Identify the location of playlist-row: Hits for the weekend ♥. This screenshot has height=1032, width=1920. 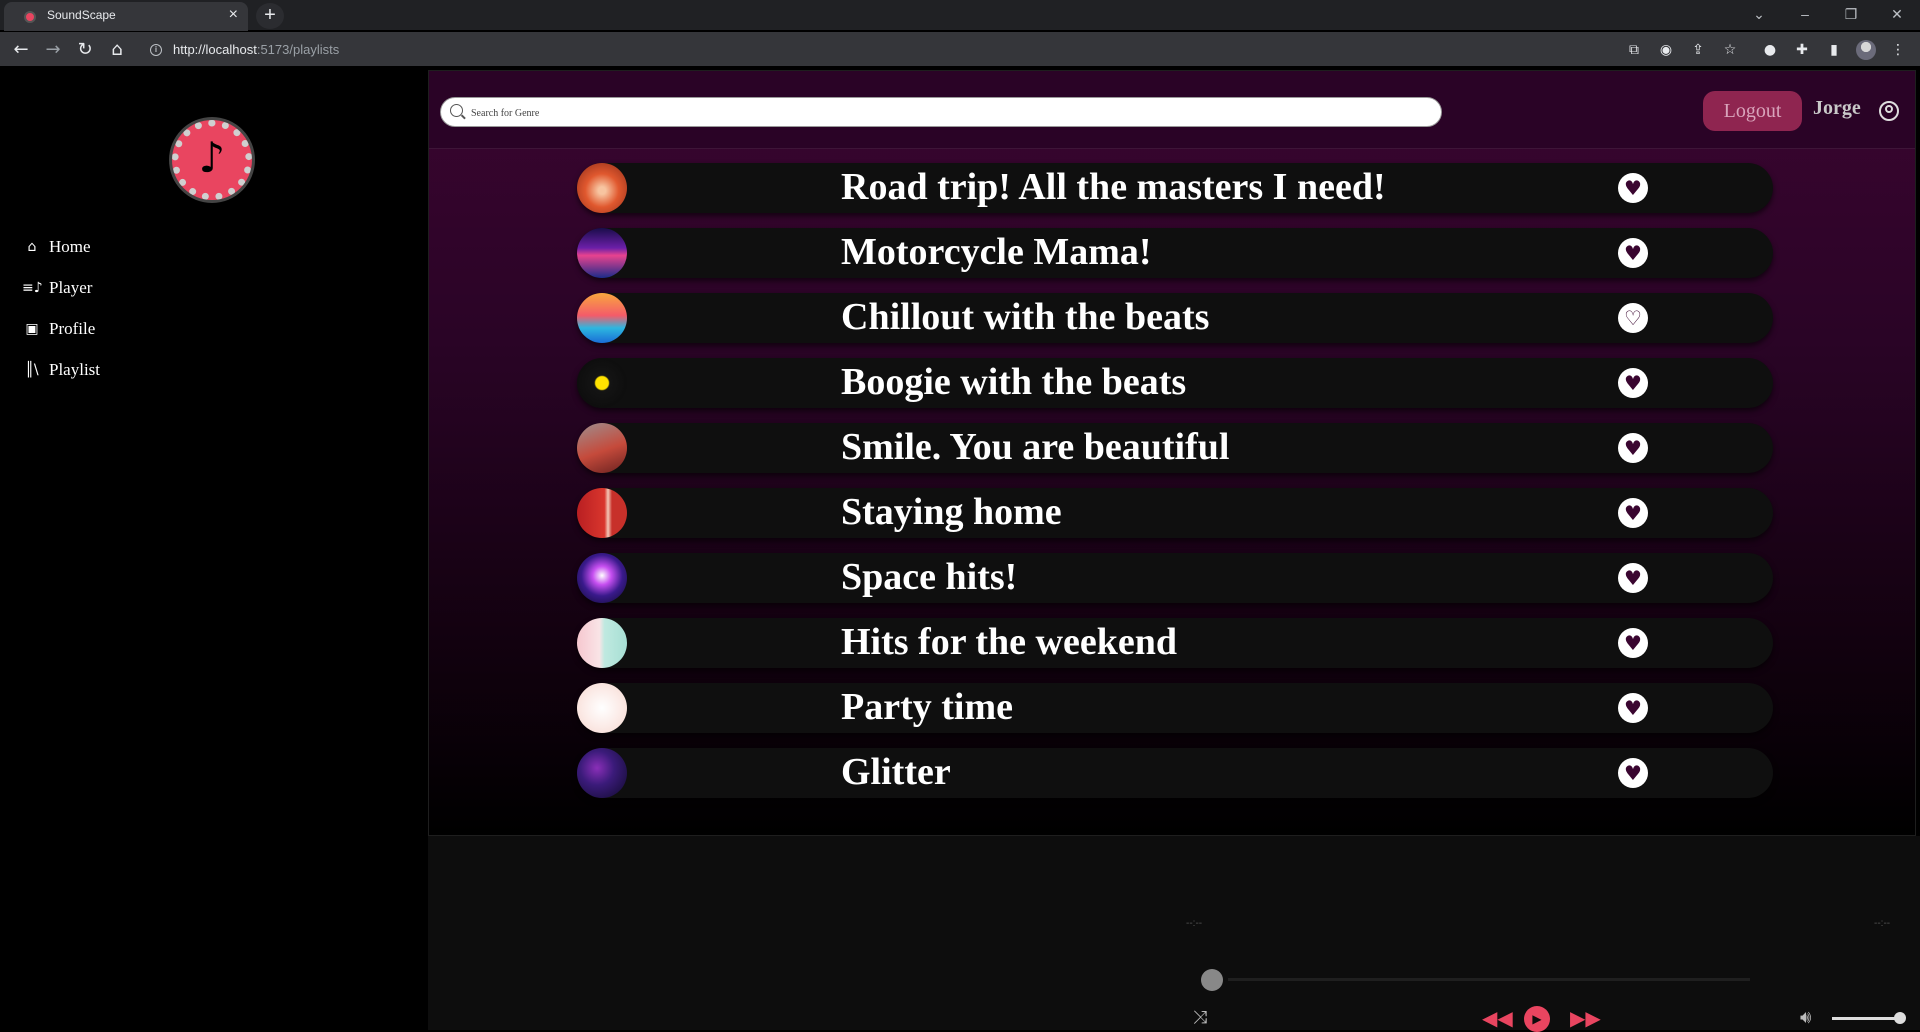
(1175, 643).